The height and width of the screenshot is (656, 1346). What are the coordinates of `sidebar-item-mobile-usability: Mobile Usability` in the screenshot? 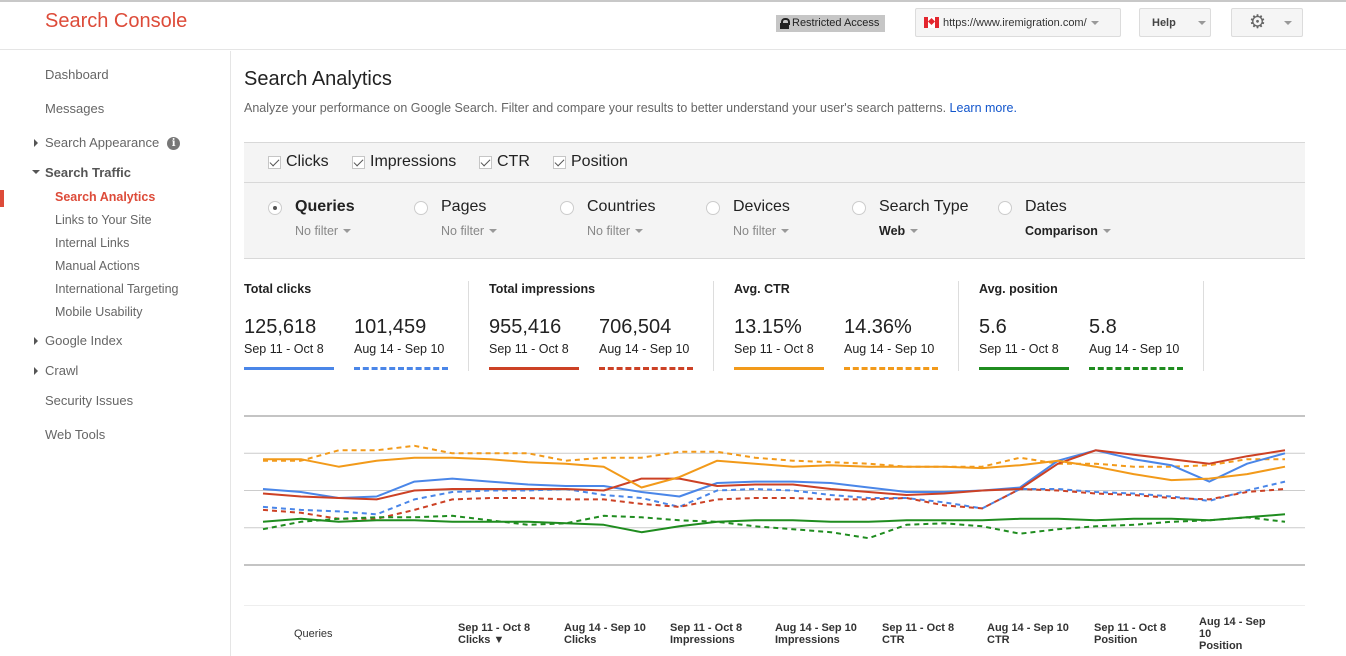 It's located at (99, 312).